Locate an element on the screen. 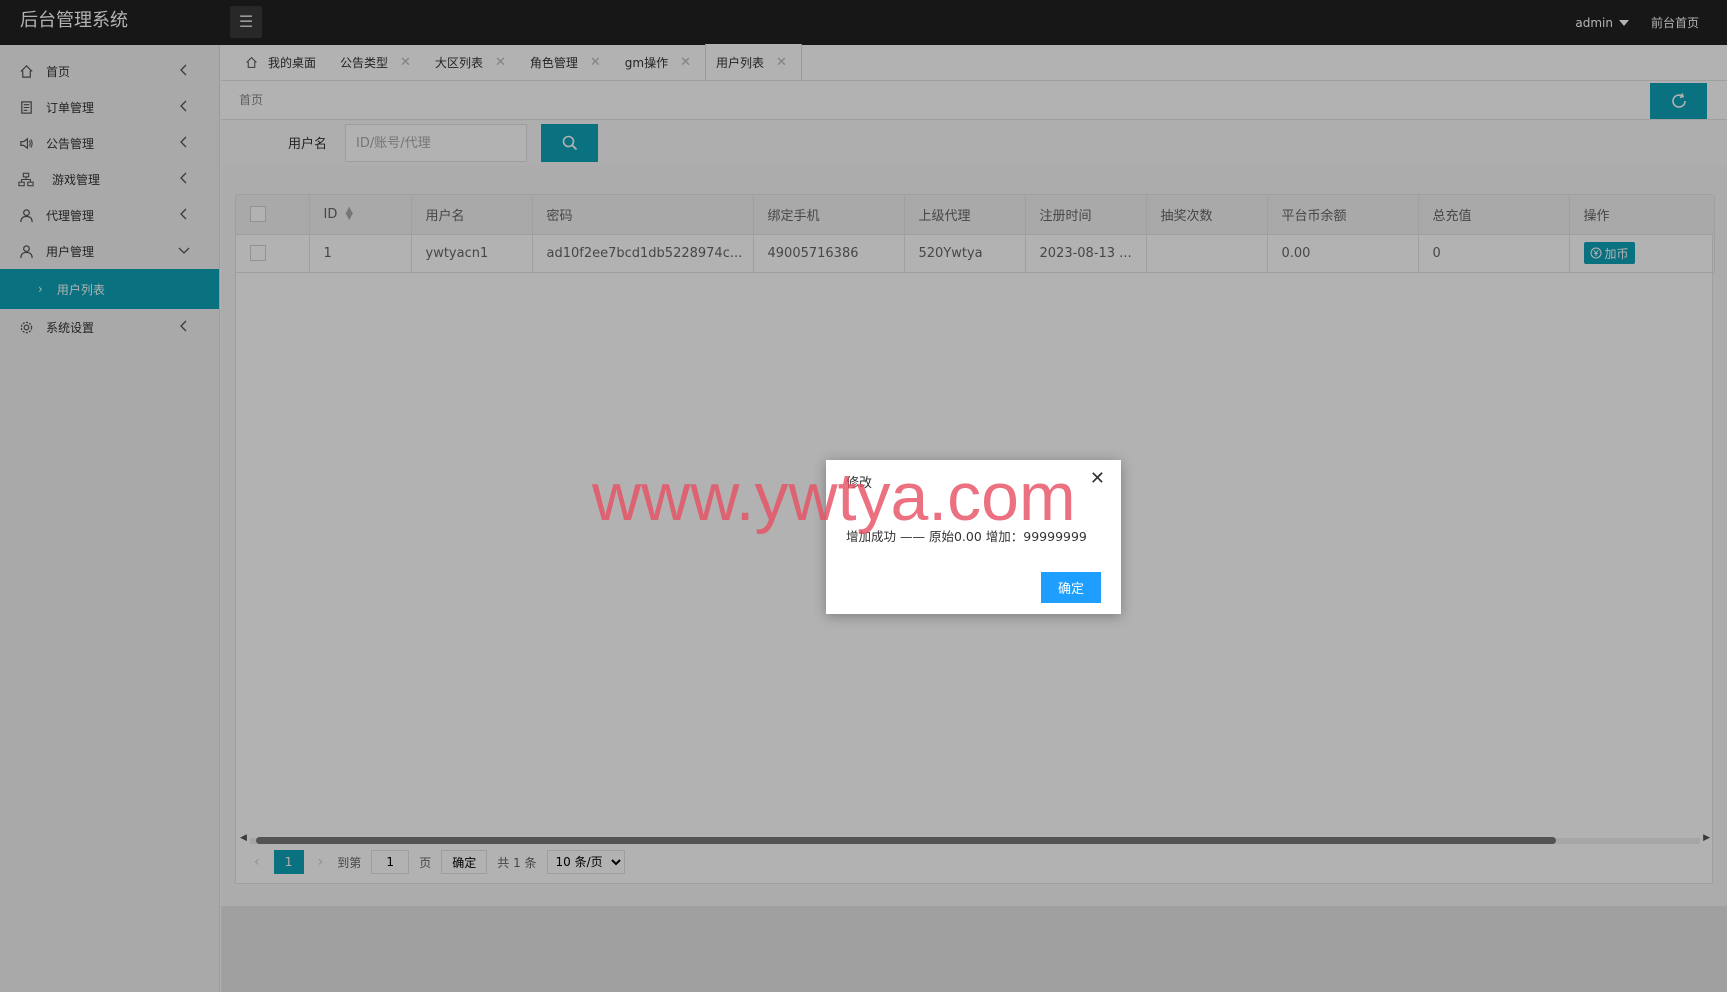 Image resolution: width=1727 pixels, height=992 pixels. ok-button: 确定 is located at coordinates (1071, 587).